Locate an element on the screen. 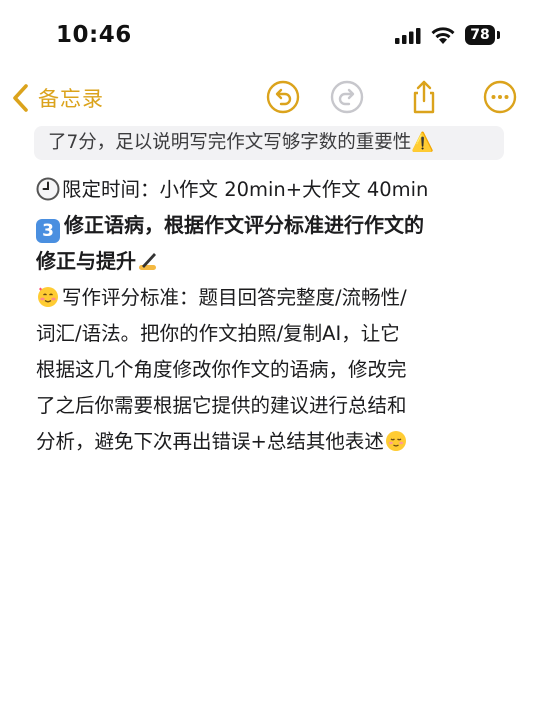  smiling-face-with-hearts-icon is located at coordinates (48, 297).